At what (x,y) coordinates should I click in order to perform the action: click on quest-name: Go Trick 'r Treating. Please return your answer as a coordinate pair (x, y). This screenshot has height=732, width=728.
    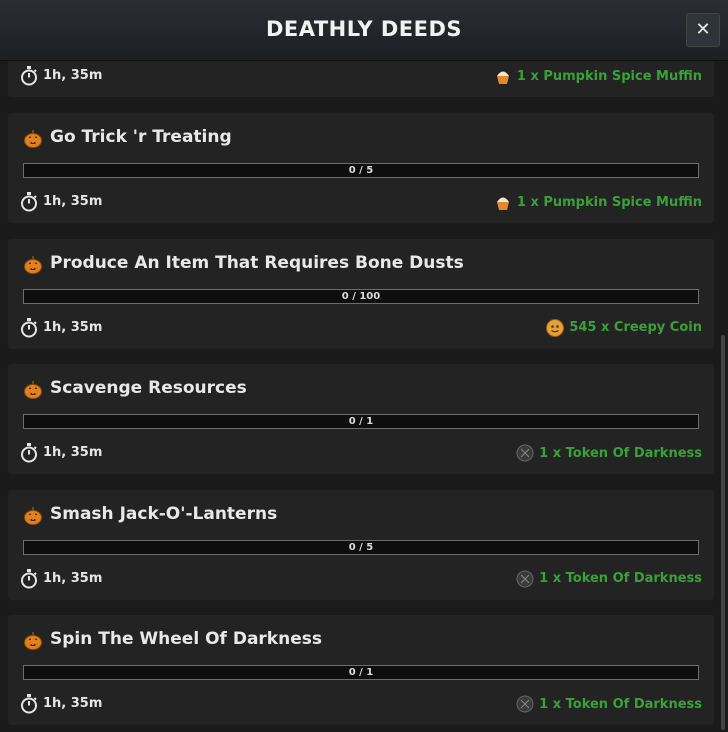
    Looking at the image, I should click on (141, 137).